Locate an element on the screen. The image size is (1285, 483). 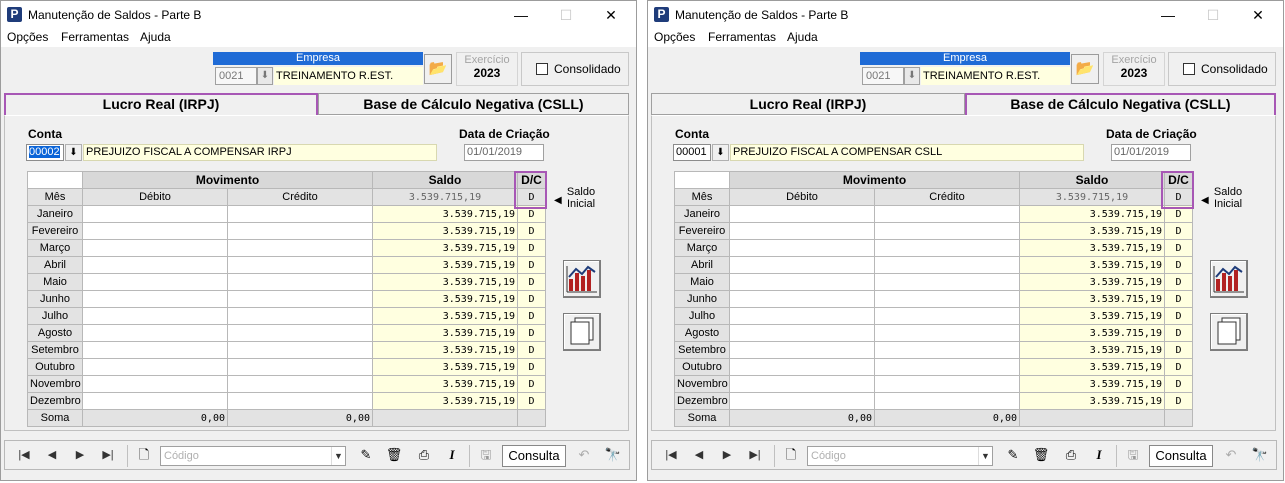
conta-code-field: 00002 is located at coordinates (45, 152).